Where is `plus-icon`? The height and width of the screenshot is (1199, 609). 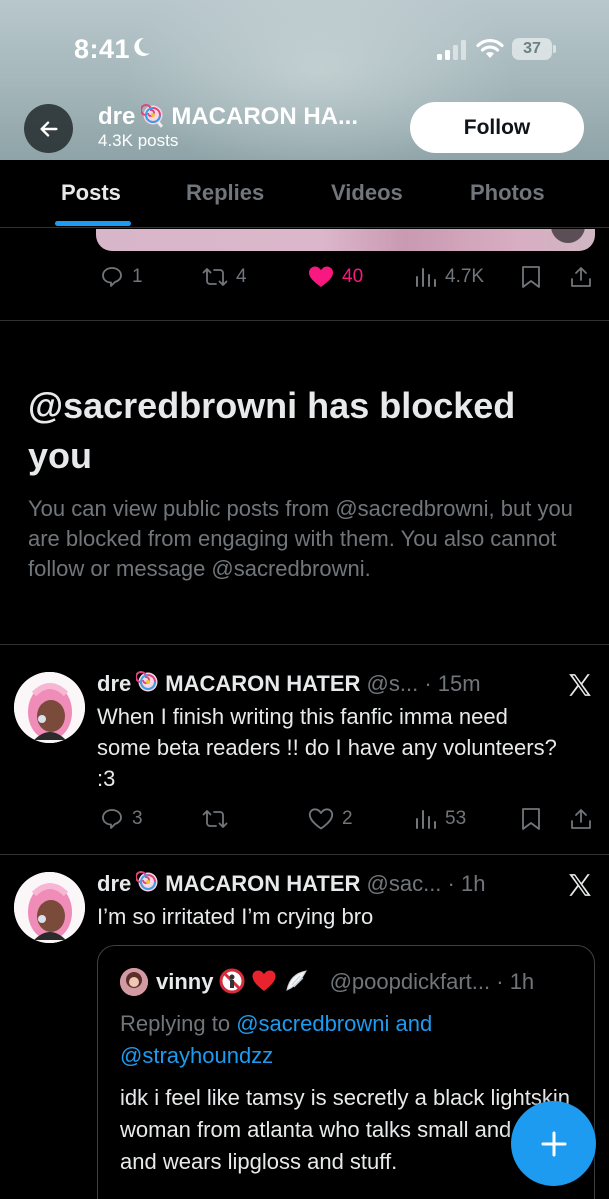
plus-icon is located at coordinates (553, 1143).